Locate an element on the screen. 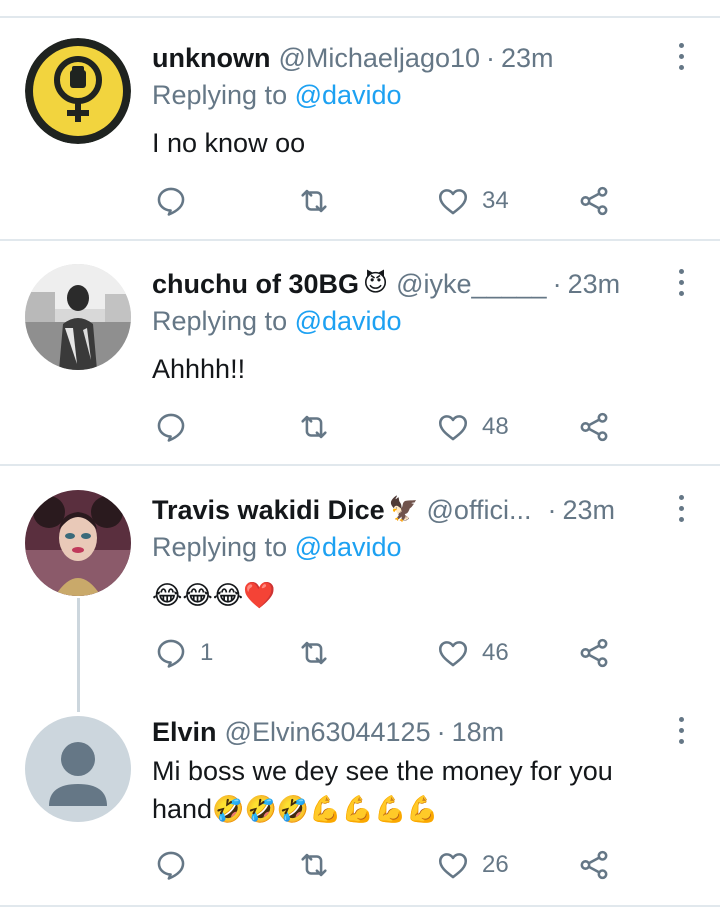  like-count: 26 is located at coordinates (495, 864).